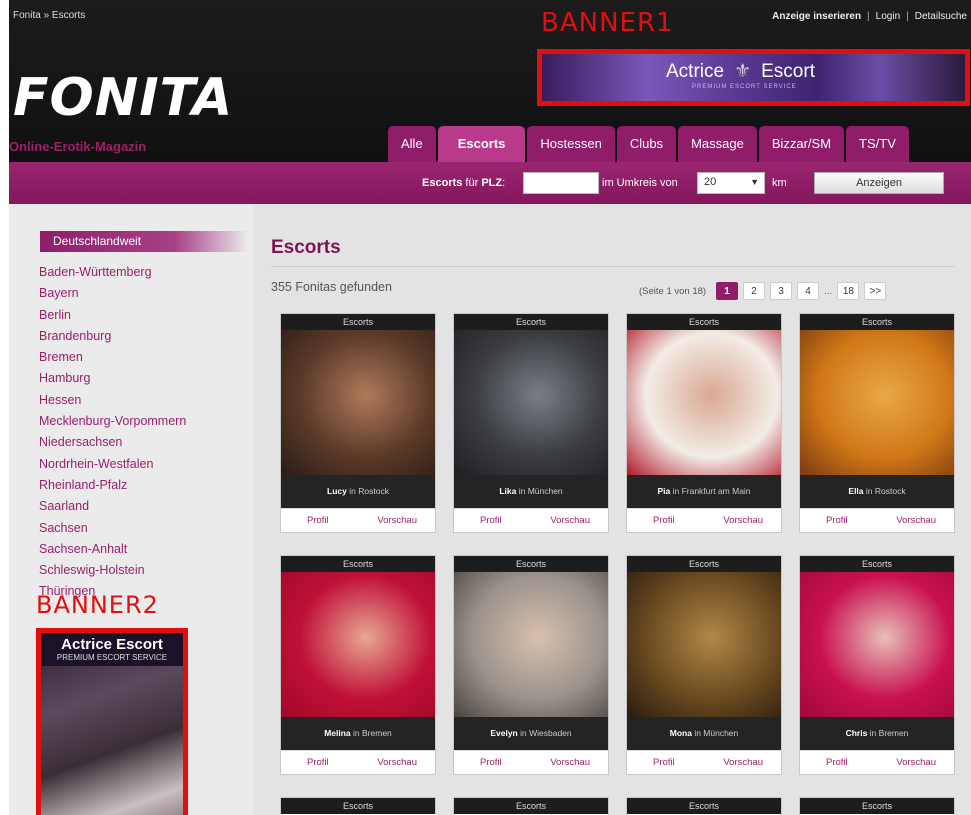 This screenshot has width=971, height=815. What do you see at coordinates (337, 733) in the screenshot?
I see `profile-name: Melina` at bounding box center [337, 733].